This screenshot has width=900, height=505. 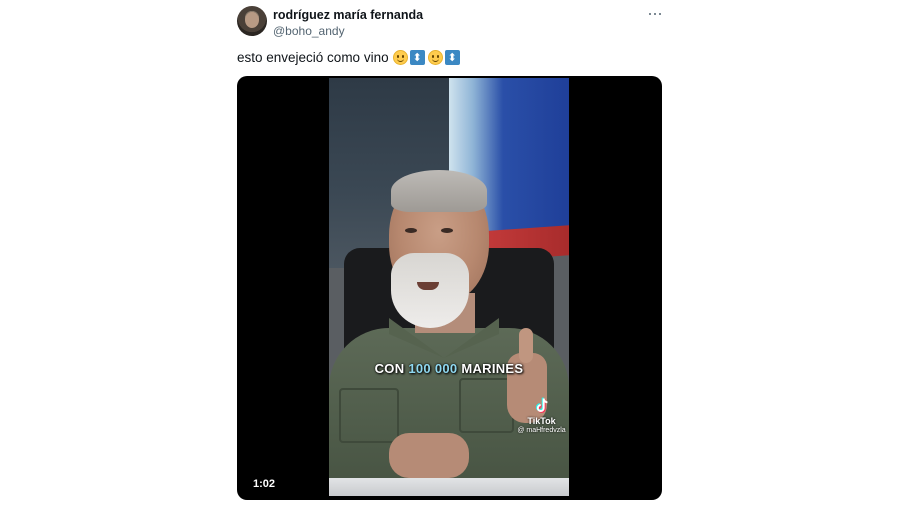 I want to click on video-caption: CON 100 000 MARINES, so click(x=449, y=368).